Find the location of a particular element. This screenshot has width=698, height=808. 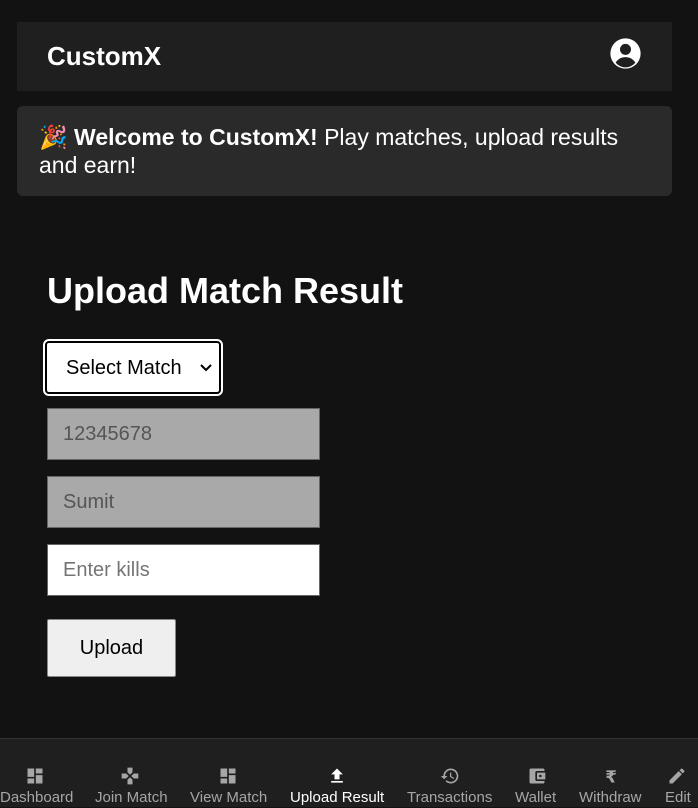

player-name-field is located at coordinates (183, 502).